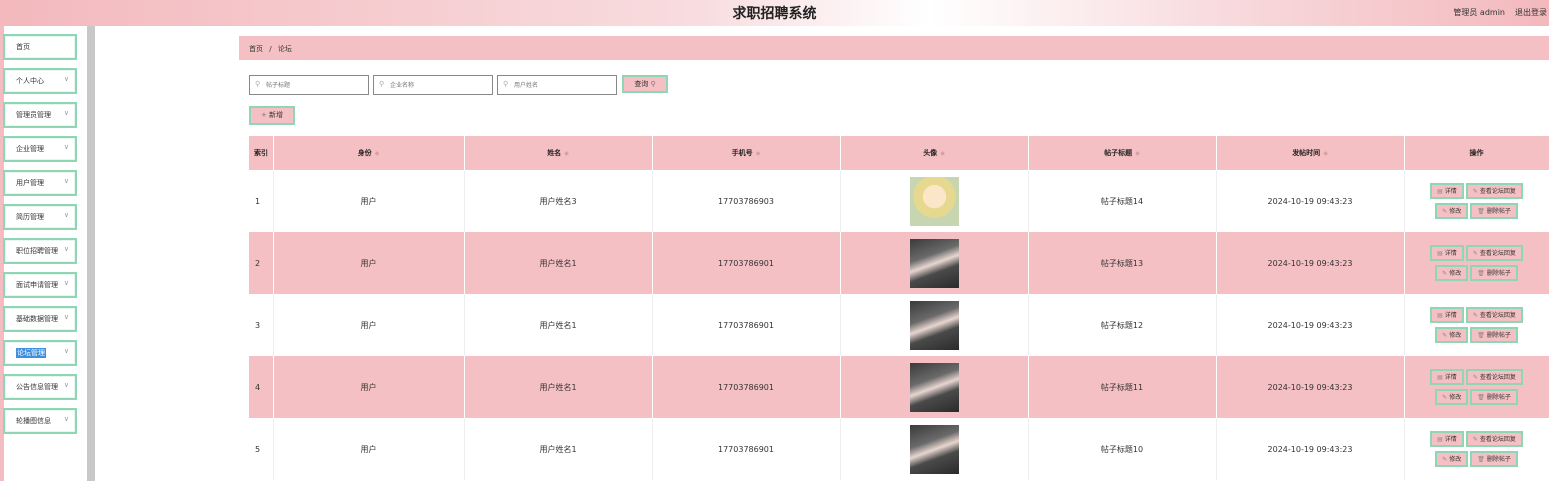 The width and height of the screenshot is (1549, 481). What do you see at coordinates (1122, 201) in the screenshot?
I see `cell-title: 帖子标题14` at bounding box center [1122, 201].